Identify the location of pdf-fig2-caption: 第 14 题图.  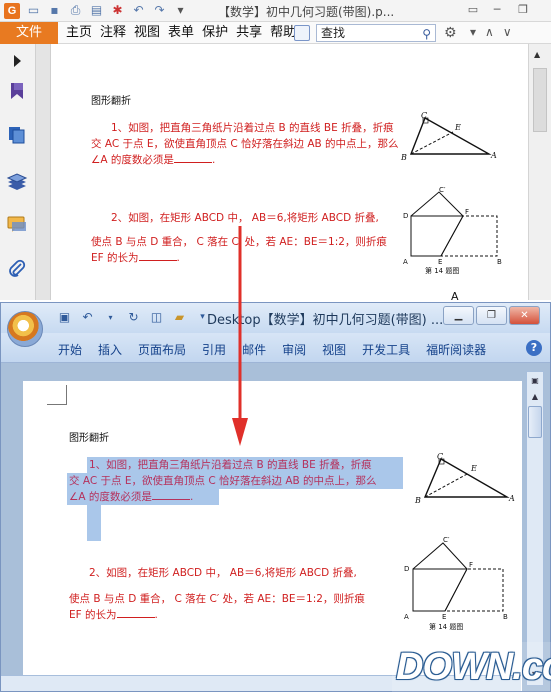
(442, 270).